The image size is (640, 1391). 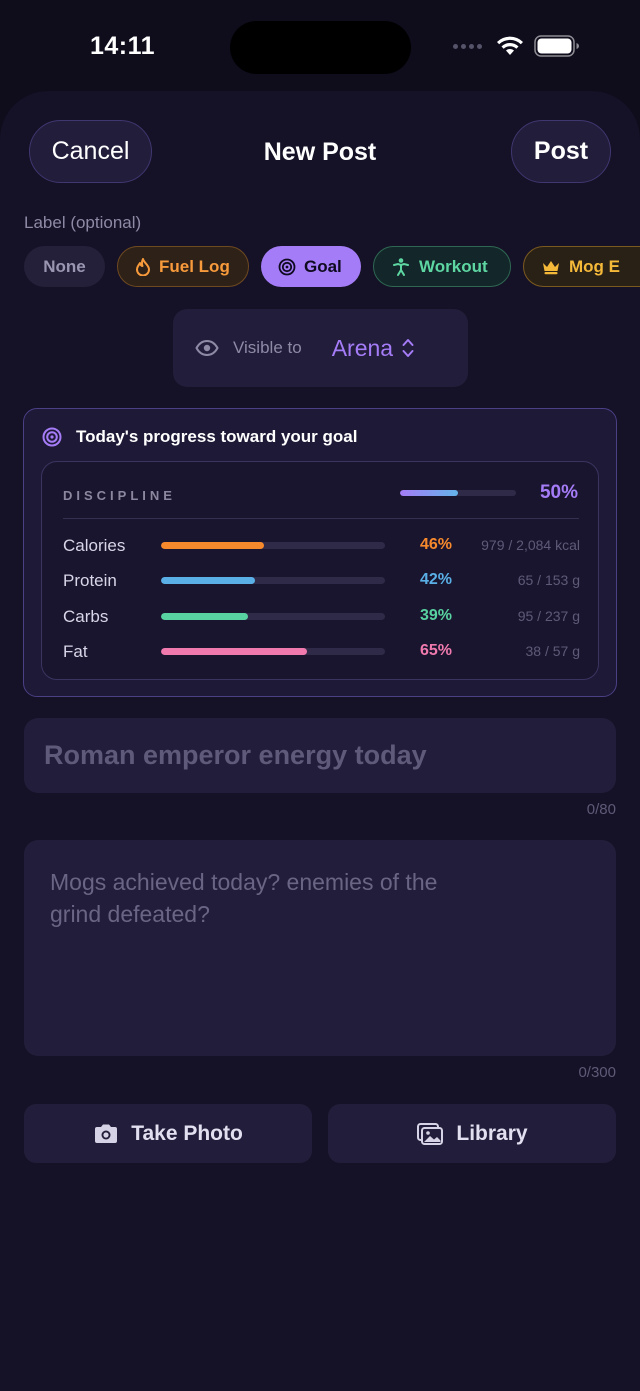 I want to click on take-photo-label: Take Photo, so click(x=187, y=1133).